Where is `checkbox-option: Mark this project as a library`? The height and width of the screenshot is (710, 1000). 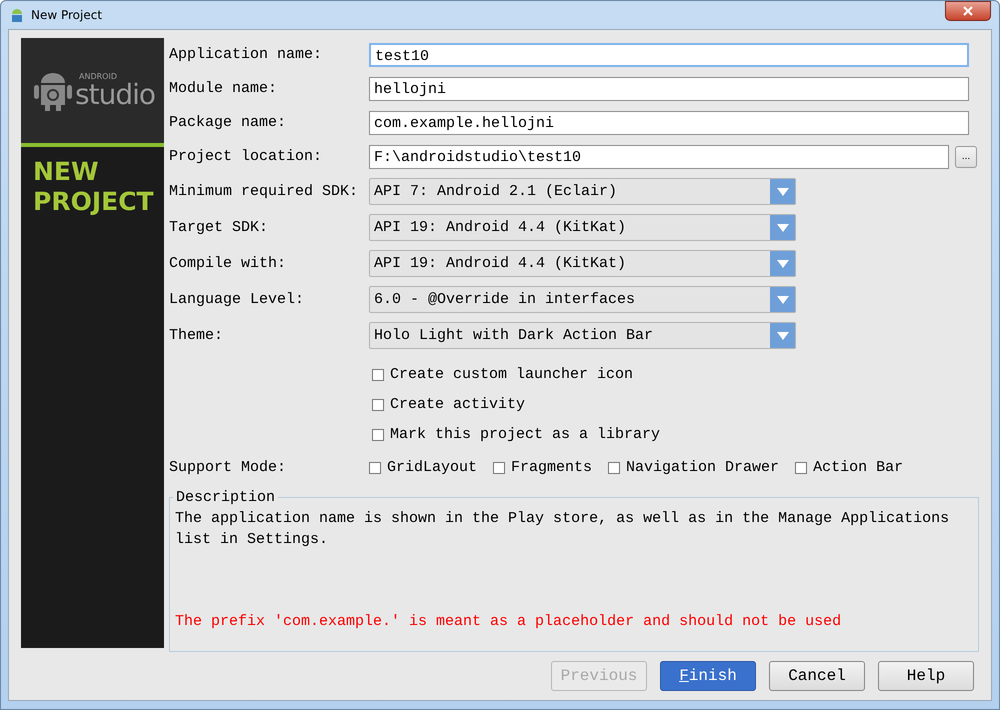 checkbox-option: Mark this project as a library is located at coordinates (675, 435).